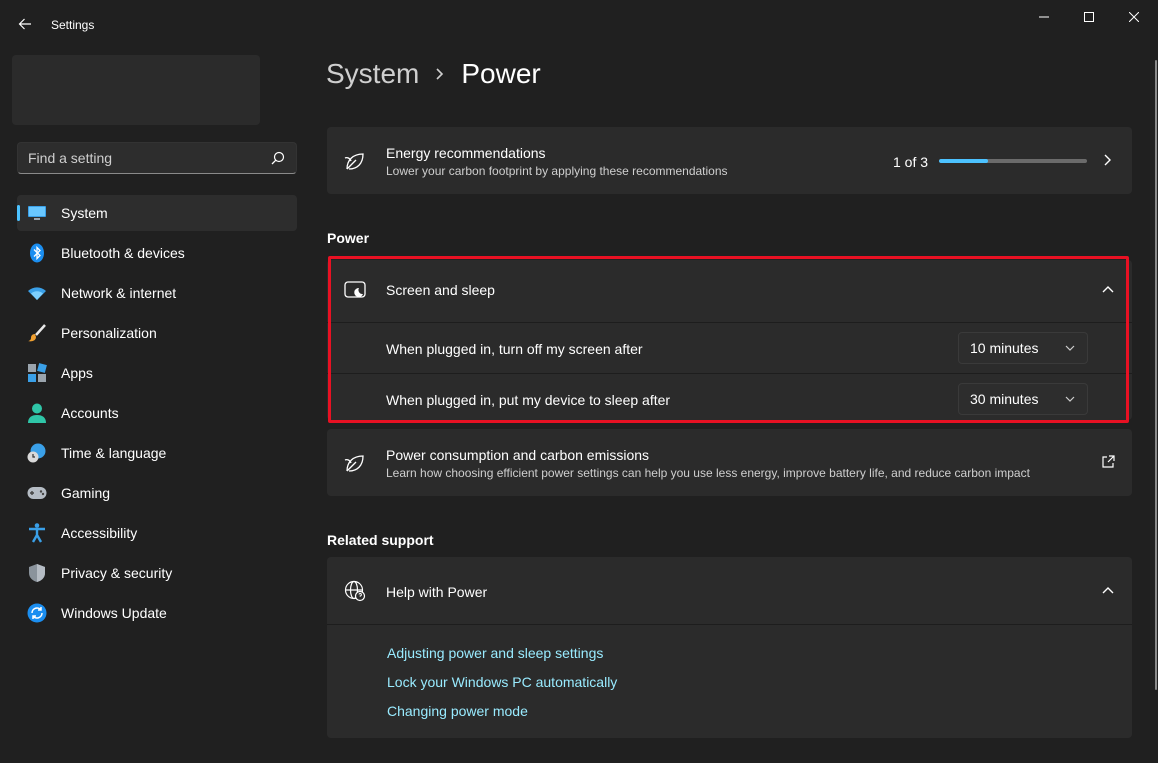 This screenshot has height=763, width=1158. I want to click on close-icon, so click(1134, 17).